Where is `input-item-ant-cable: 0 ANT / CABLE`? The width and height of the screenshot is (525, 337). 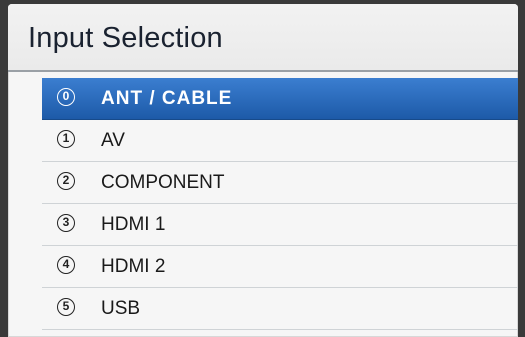 input-item-ant-cable: 0 ANT / CABLE is located at coordinates (280, 99).